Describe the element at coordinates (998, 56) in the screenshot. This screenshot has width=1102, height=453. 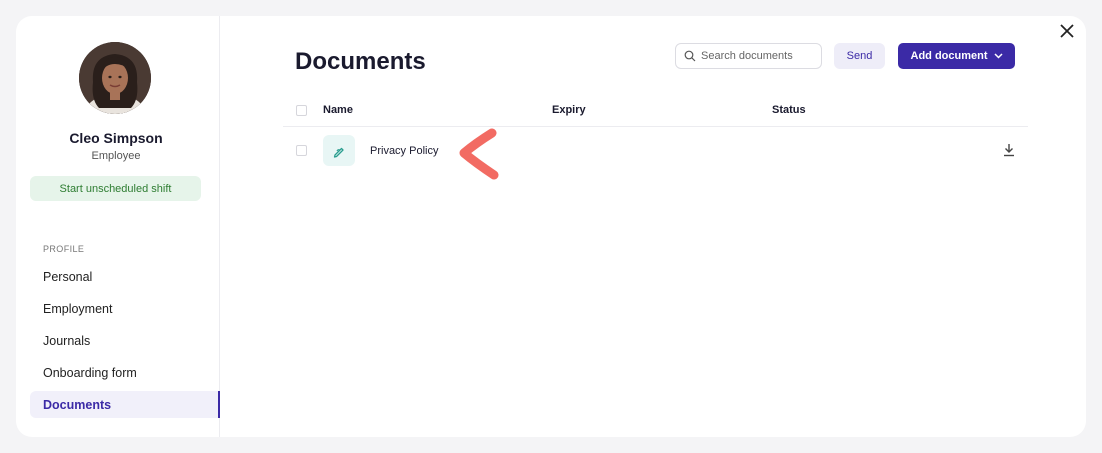
I see `chevron-down-icon` at that location.